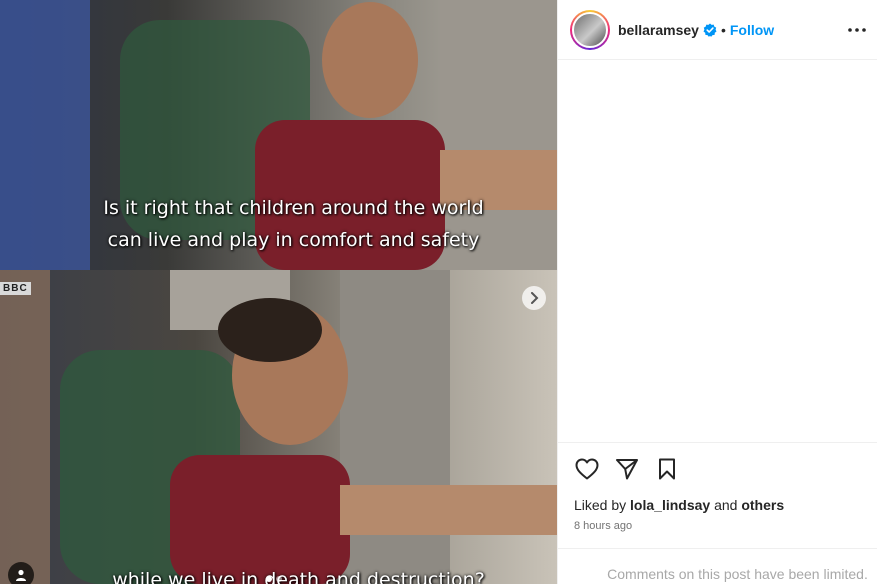  What do you see at coordinates (15, 288) in the screenshot?
I see `bbc-watermark: BBC` at bounding box center [15, 288].